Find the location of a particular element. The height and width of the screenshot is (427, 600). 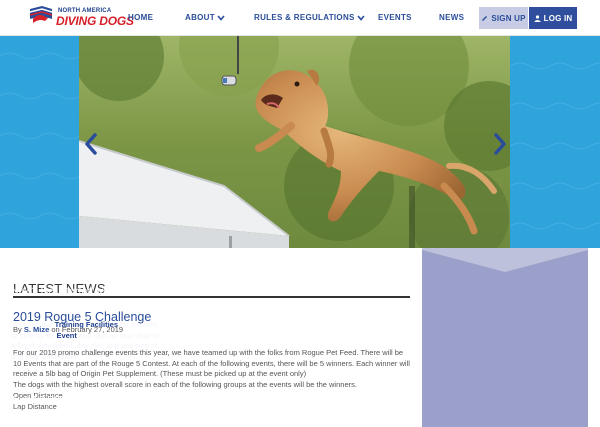

sidebar-text: Visit one our is located at coordinates (32, 324).